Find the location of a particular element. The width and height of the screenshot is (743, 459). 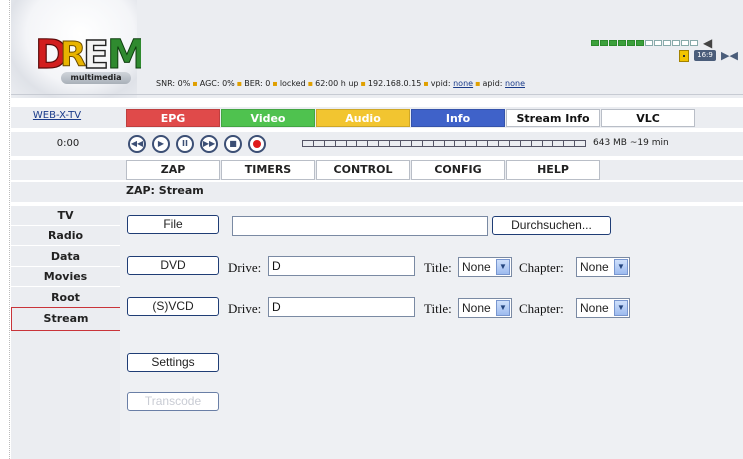

file-path-input is located at coordinates (360, 226).